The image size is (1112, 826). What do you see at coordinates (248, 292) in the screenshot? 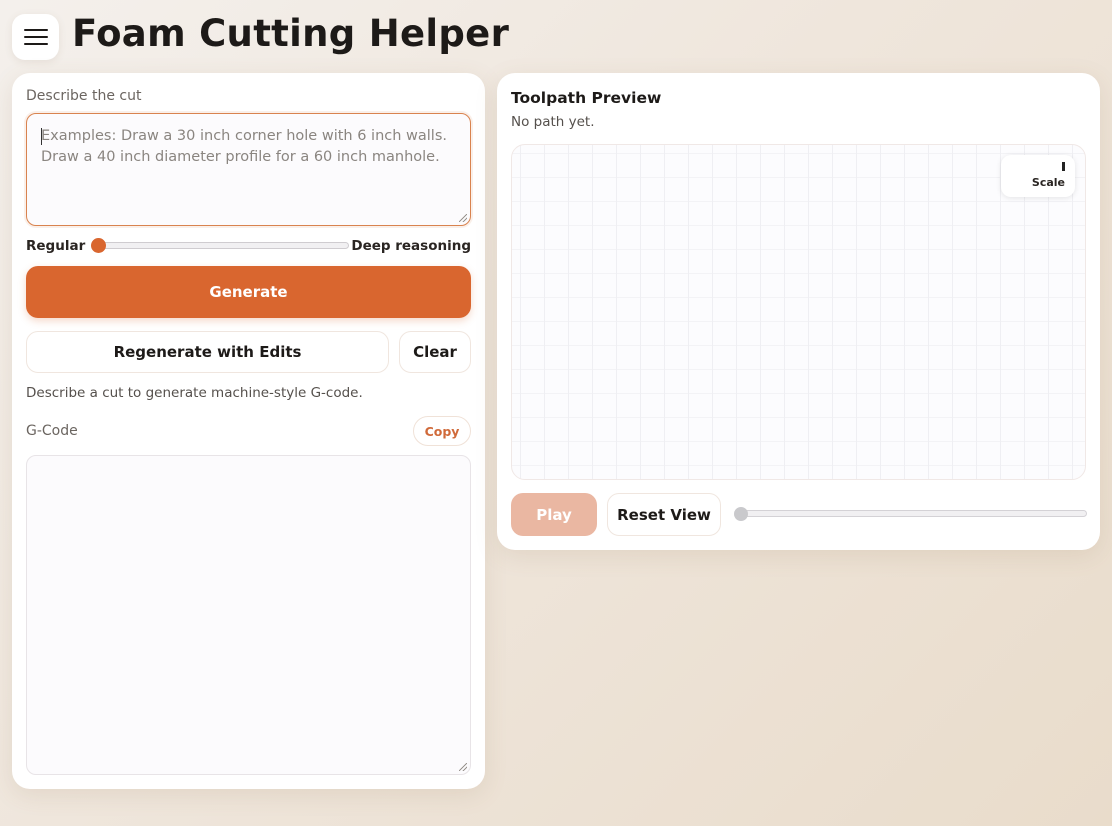
I see `generate-button: Generate` at bounding box center [248, 292].